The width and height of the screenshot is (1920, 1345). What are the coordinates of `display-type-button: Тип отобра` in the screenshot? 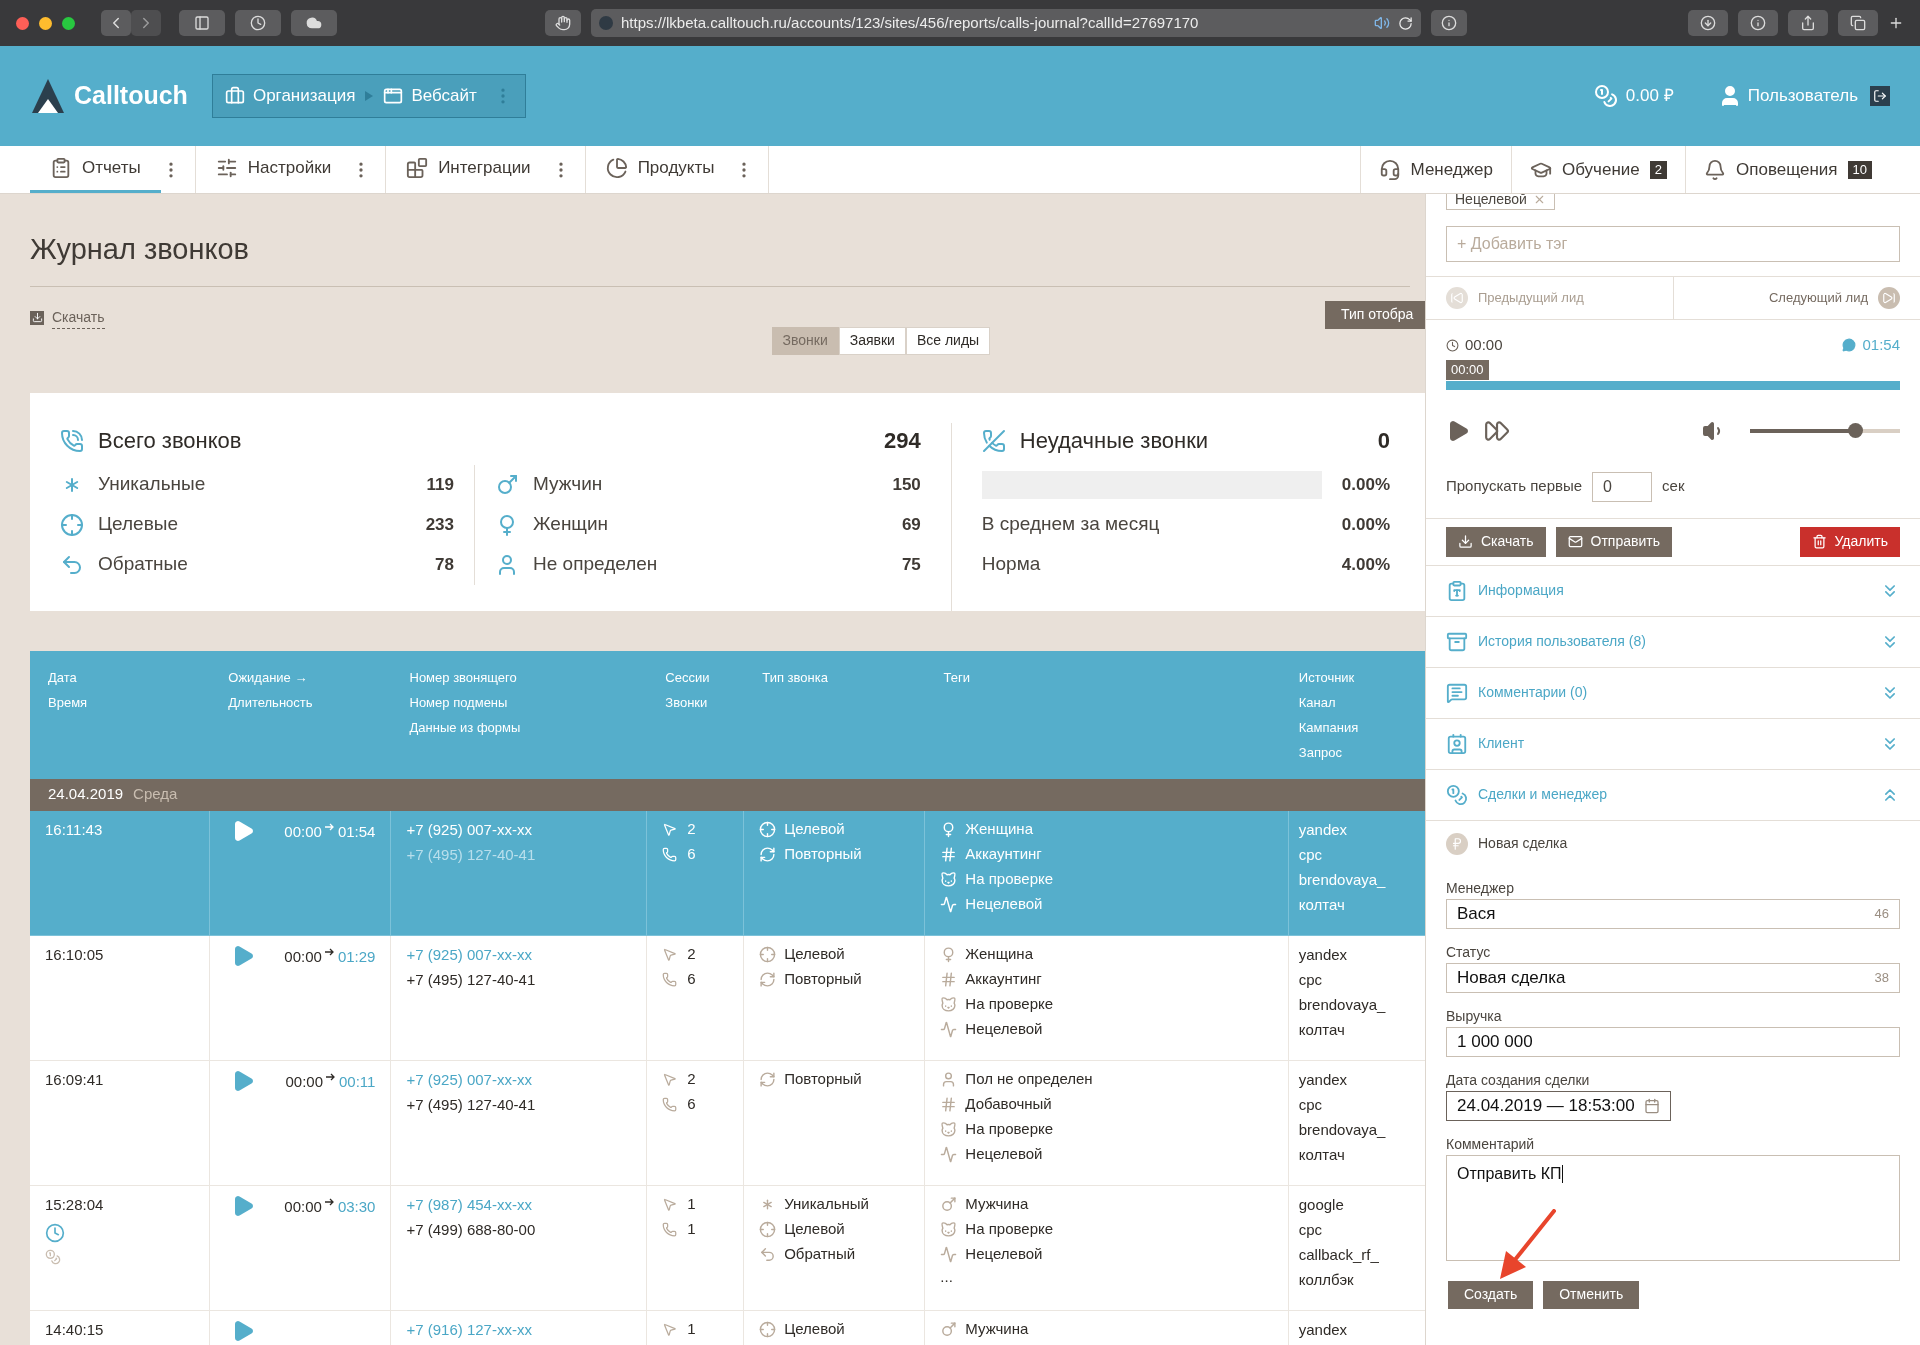 It's located at (1375, 314).